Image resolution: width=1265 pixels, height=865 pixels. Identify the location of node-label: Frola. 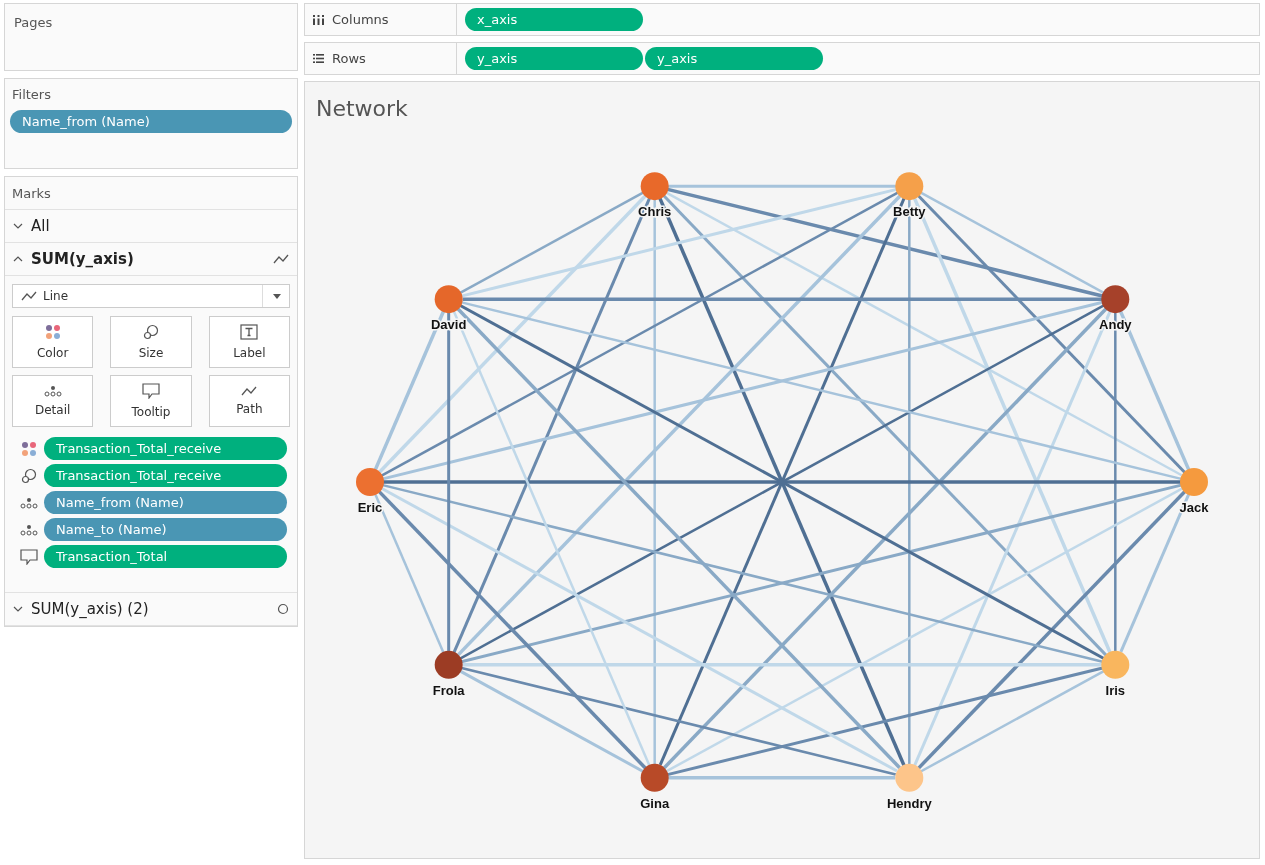
(448, 690).